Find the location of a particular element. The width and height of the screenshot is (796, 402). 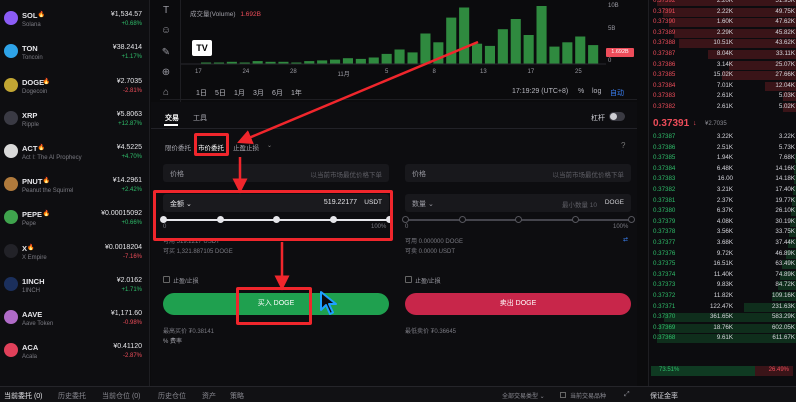

bid-size: 6.37K is located at coordinates (724, 211).